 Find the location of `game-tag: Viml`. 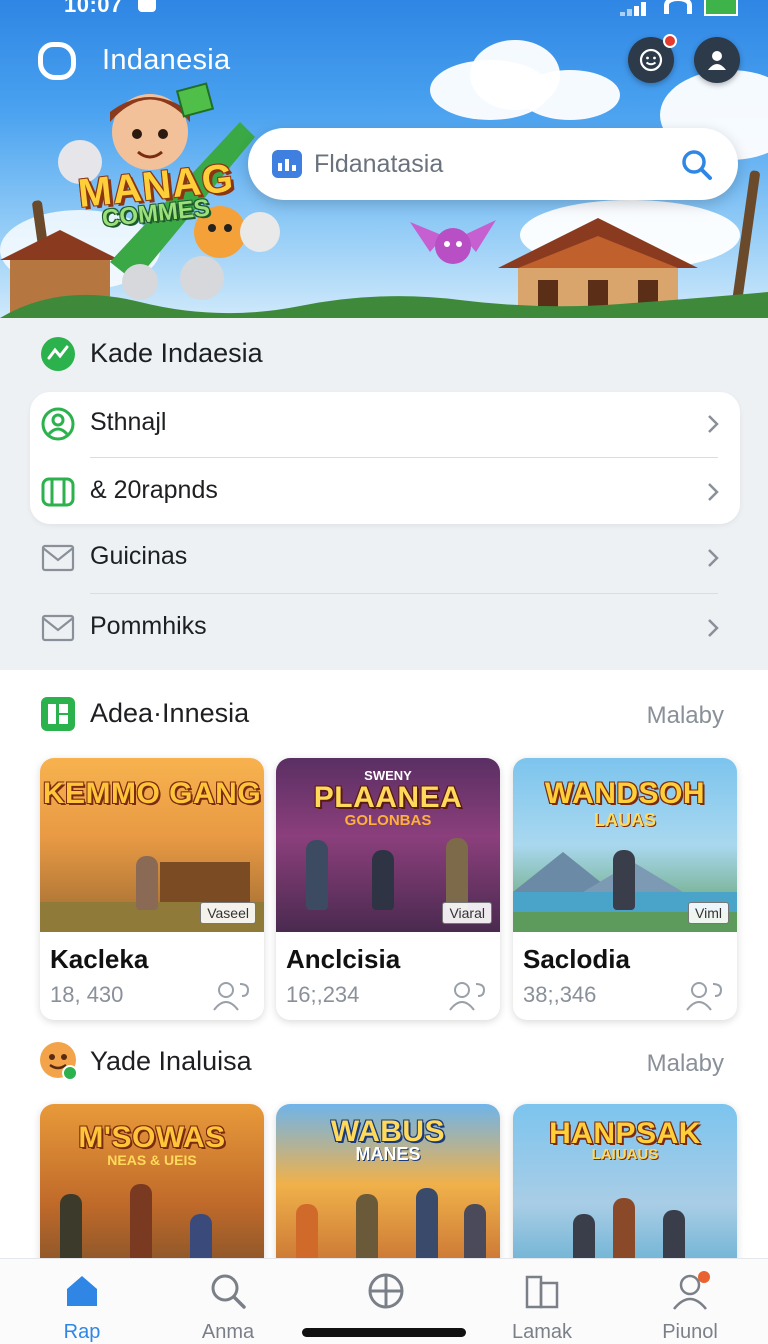

game-tag: Viml is located at coordinates (708, 913).